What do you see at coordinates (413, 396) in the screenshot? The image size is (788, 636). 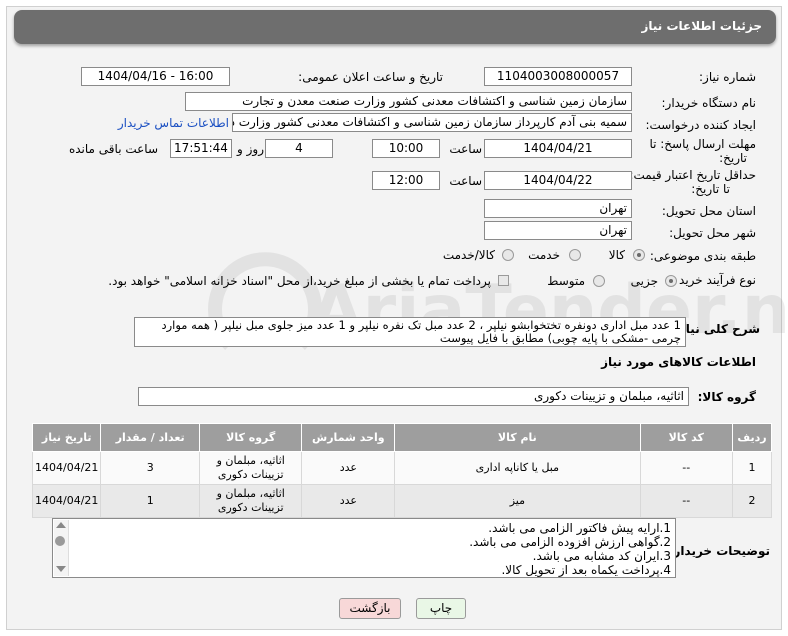 I see `goods-group-field: اثاثیه، مبلمان و تزیینات دکوری` at bounding box center [413, 396].